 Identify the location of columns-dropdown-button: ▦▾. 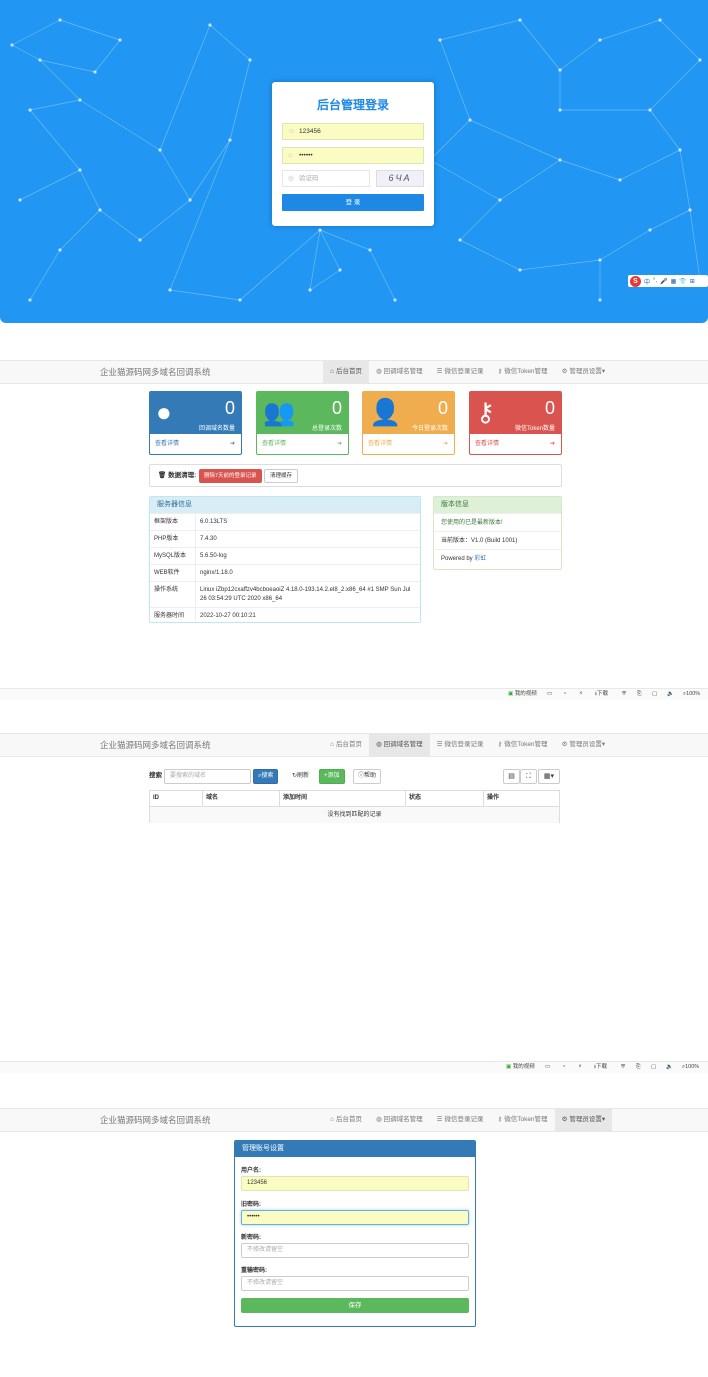
(549, 776).